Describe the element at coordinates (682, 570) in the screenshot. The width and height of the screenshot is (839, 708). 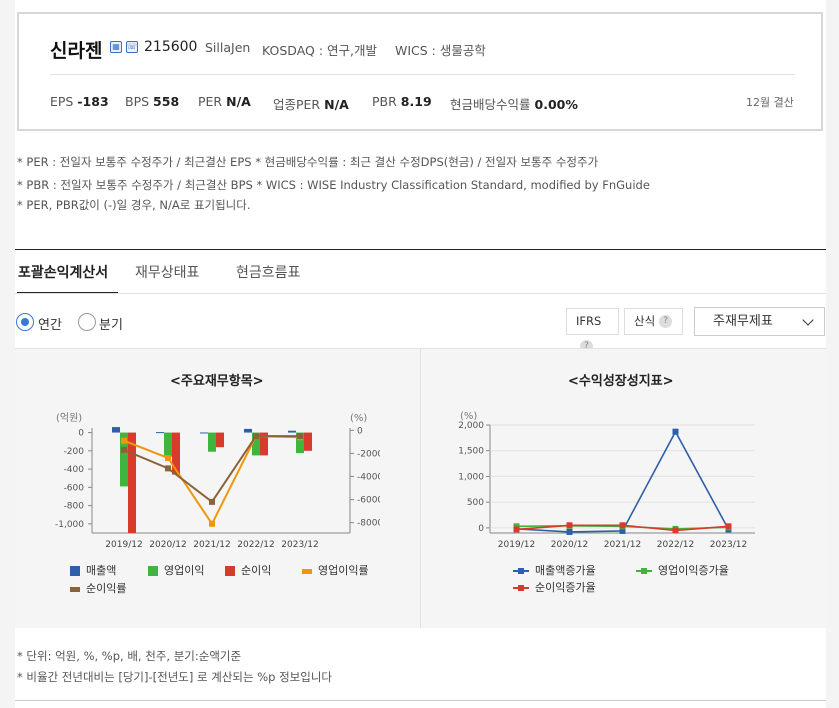
I see `legend-operating-growth: 영업이익증가율` at that location.